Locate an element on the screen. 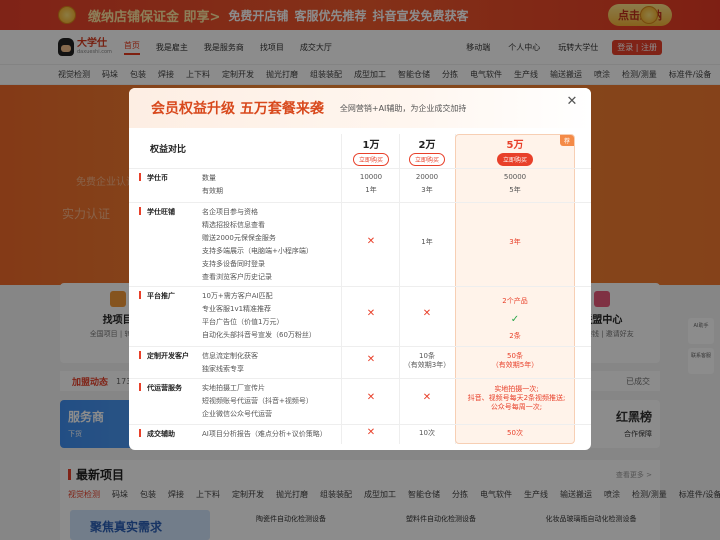 The width and height of the screenshot is (720, 540). group-row: 有效期 is located at coordinates (212, 191).